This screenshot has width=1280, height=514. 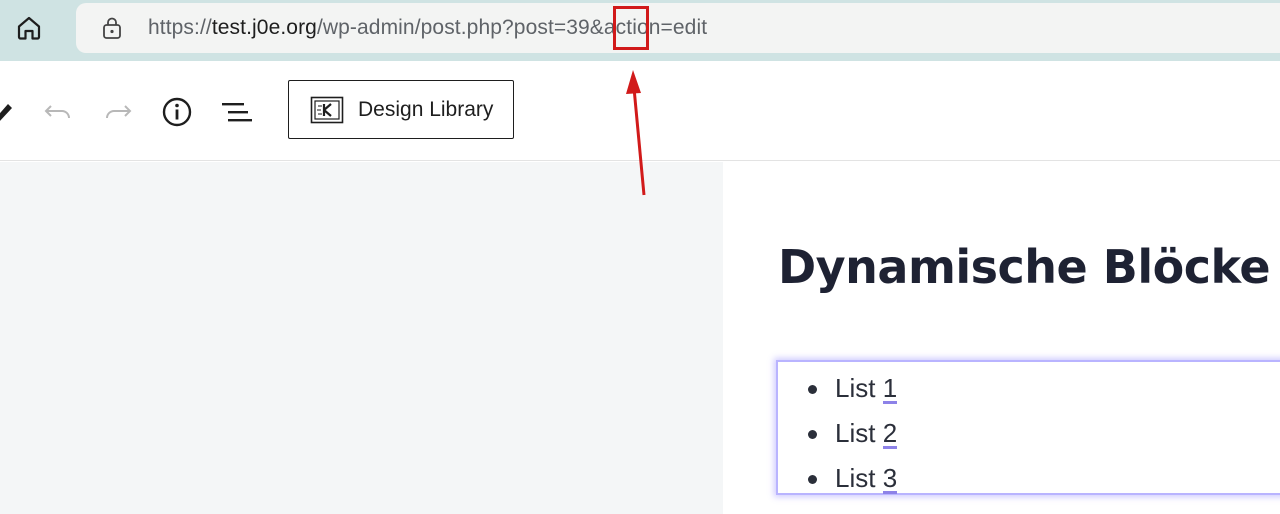 I want to click on list-item-number: 2, so click(x=890, y=433).